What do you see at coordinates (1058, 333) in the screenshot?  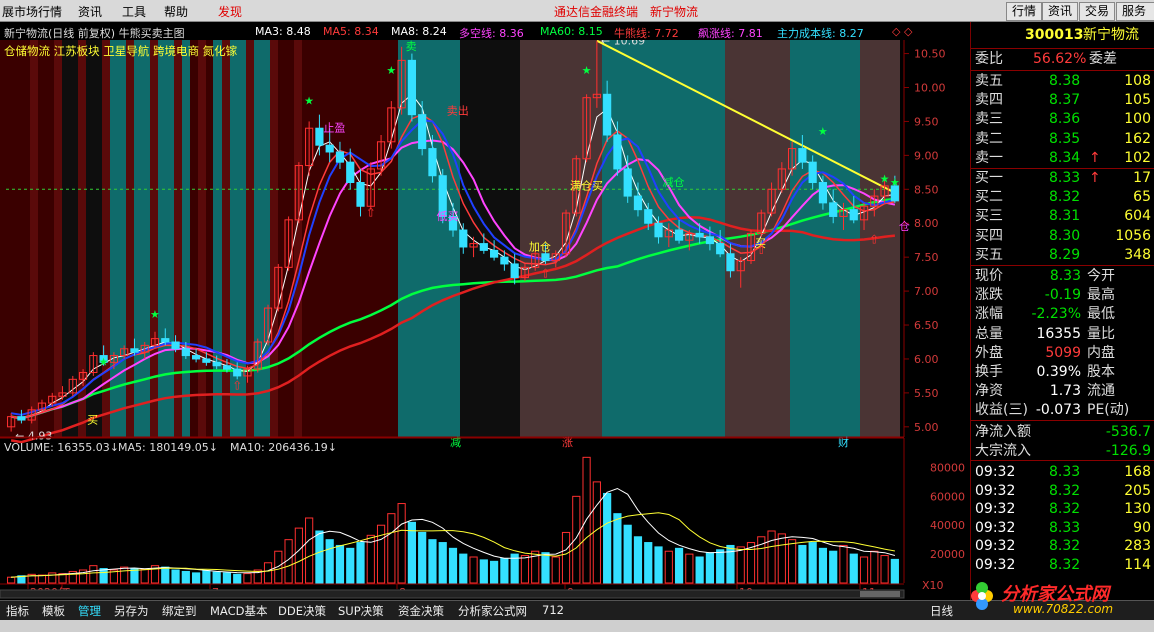 I see `stat-value: 16355` at bounding box center [1058, 333].